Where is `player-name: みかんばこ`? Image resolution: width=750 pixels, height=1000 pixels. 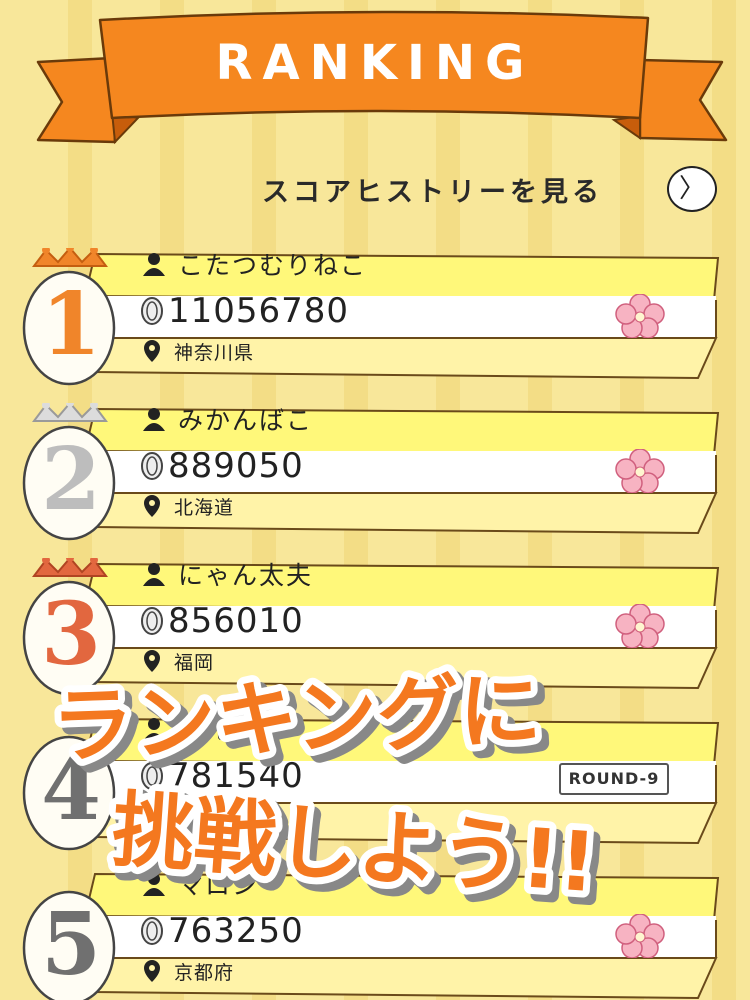
player-name: みかんばこ is located at coordinates (246, 420).